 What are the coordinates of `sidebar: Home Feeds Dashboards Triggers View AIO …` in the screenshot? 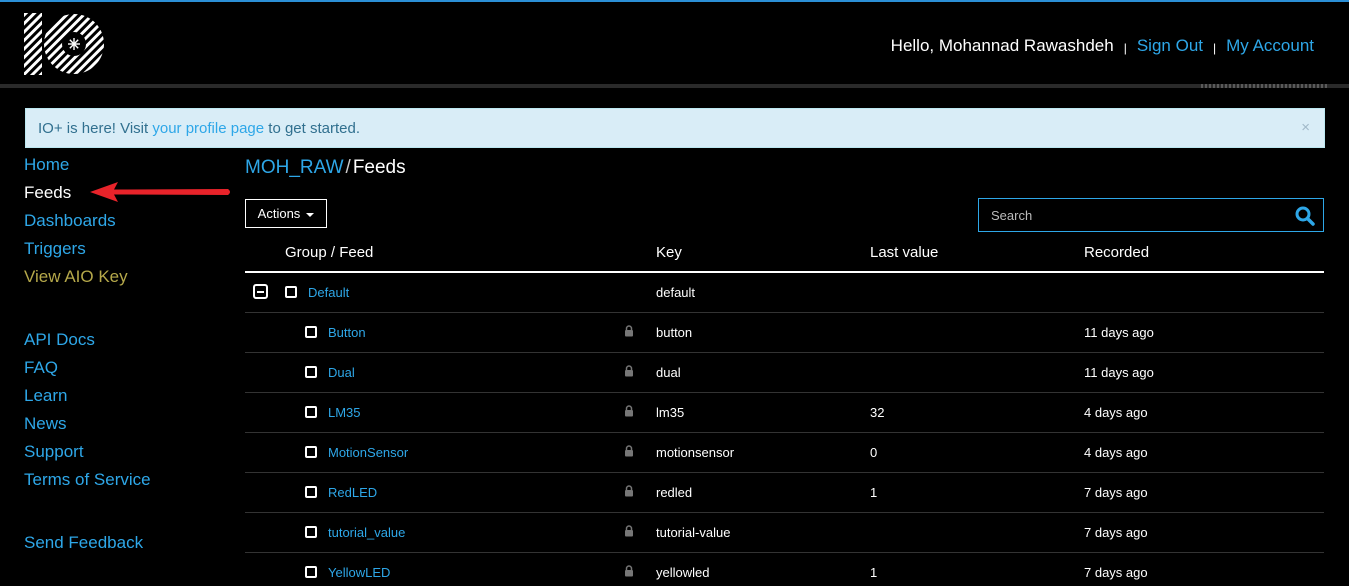 It's located at (124, 357).